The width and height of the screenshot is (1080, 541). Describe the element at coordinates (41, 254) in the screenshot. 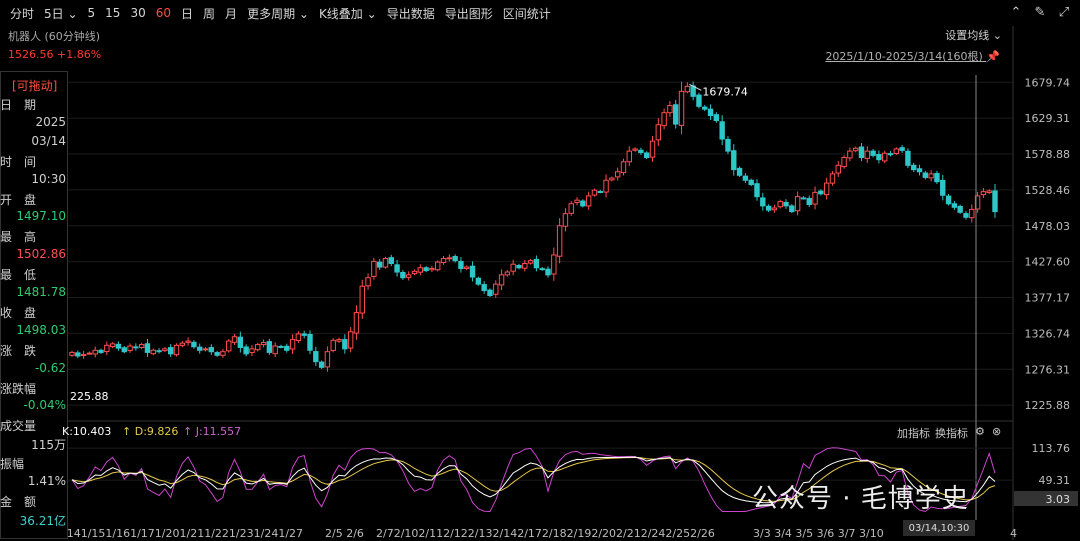

I see `info-value-4: 1502.86` at that location.